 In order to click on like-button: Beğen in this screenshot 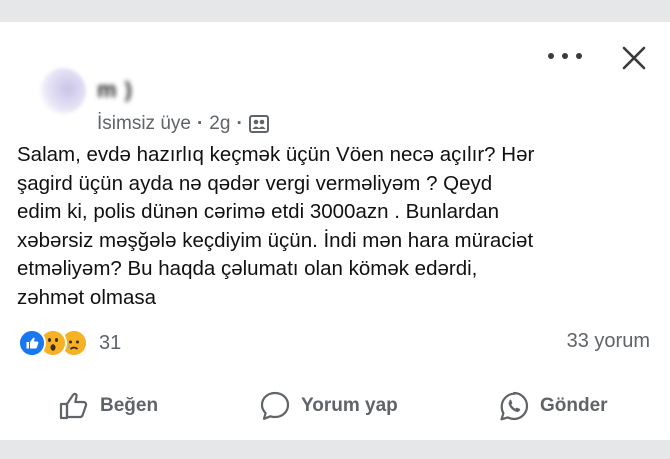, I will do `click(108, 406)`.